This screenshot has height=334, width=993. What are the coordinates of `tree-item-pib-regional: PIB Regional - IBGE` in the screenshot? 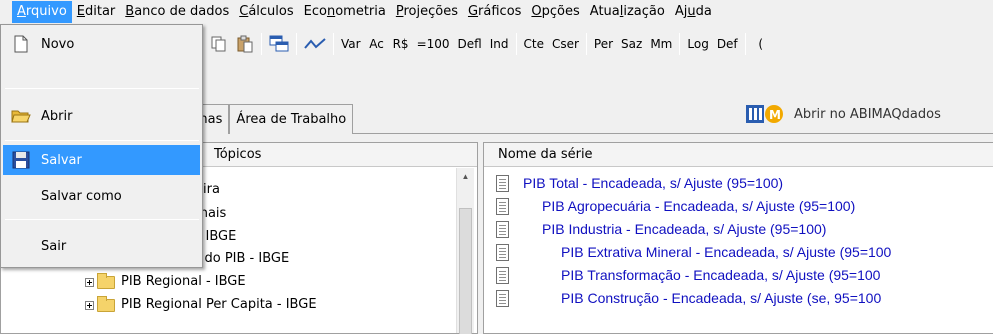 It's located at (165, 282).